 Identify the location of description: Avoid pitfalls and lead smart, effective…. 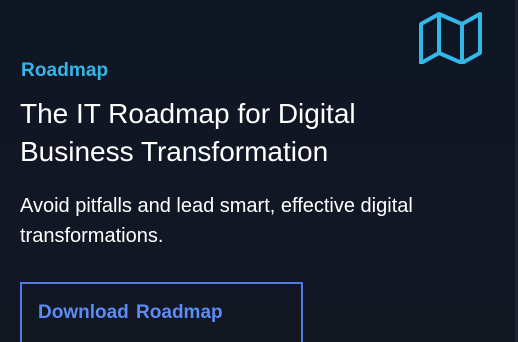
(216, 221).